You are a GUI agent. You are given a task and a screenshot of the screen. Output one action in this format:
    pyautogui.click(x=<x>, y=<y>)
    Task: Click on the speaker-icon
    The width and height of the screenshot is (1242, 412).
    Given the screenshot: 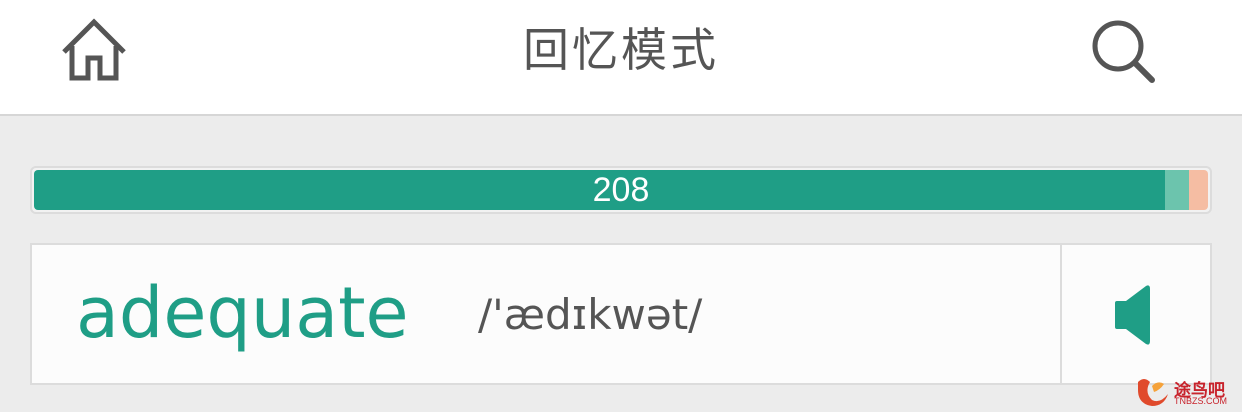 What is the action you would take?
    pyautogui.click(x=1132, y=315)
    